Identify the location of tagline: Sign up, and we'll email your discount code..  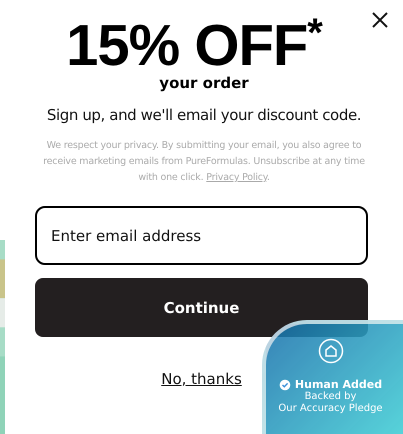
(204, 115).